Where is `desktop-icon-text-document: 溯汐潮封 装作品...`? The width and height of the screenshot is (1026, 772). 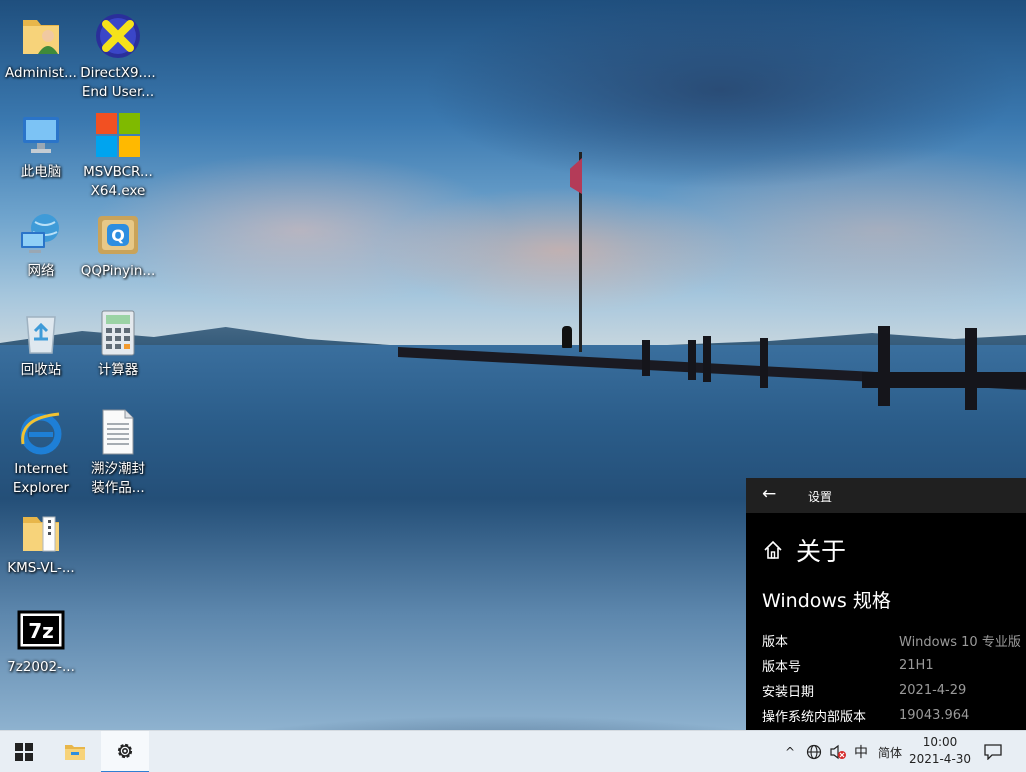
desktop-icon-text-document: 溯汐潮封 装作品... is located at coordinates (118, 450).